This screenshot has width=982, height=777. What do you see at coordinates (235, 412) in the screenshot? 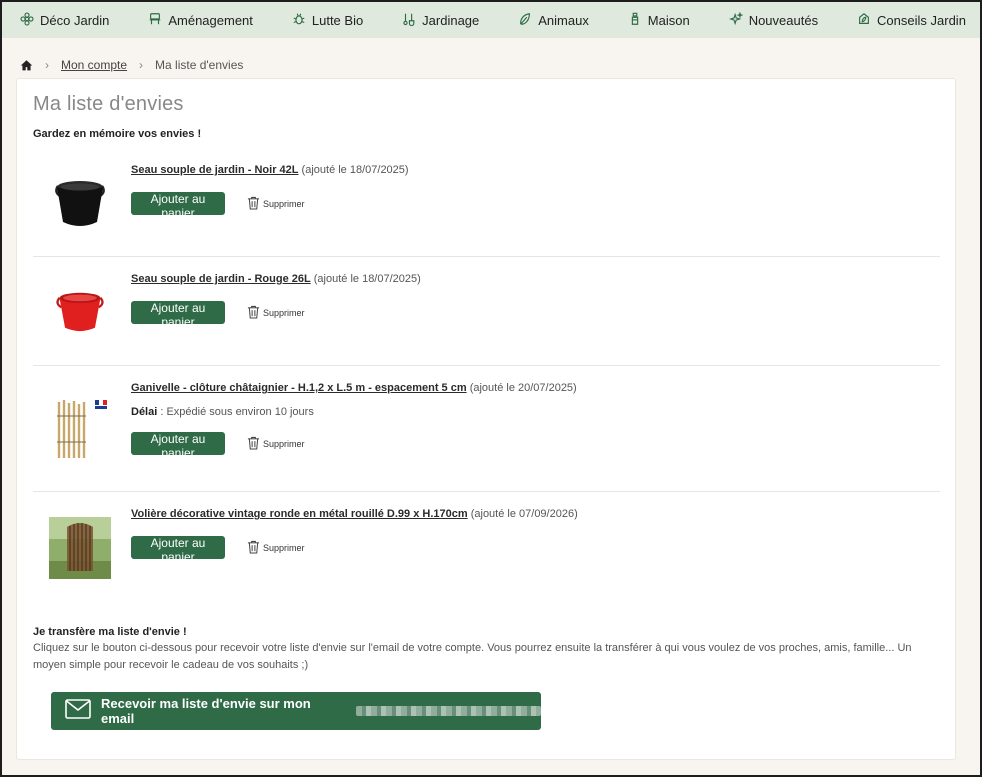
I see `delay-value: : Expédié sous environ 10 jours` at bounding box center [235, 412].